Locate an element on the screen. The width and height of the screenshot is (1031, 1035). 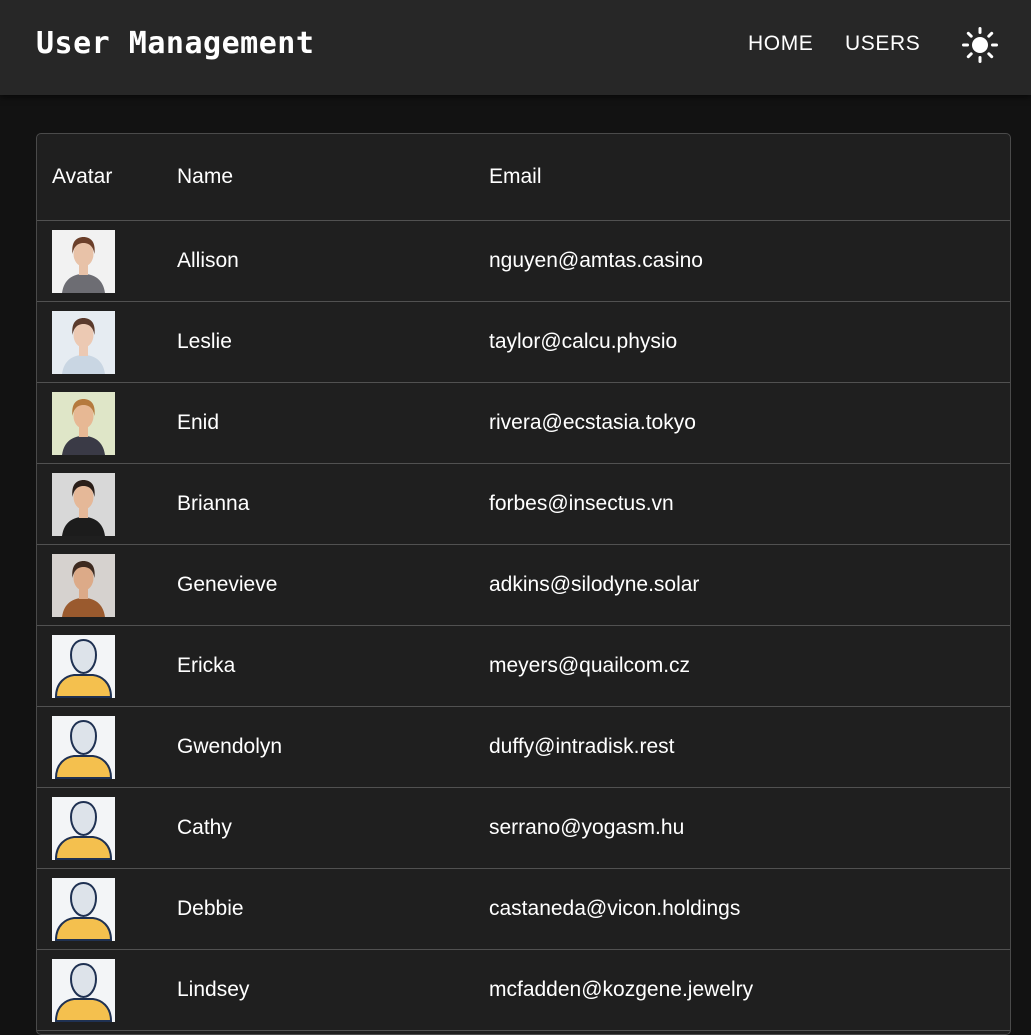
table-row: Ericka meyers@quailcom.cz is located at coordinates (523, 666).